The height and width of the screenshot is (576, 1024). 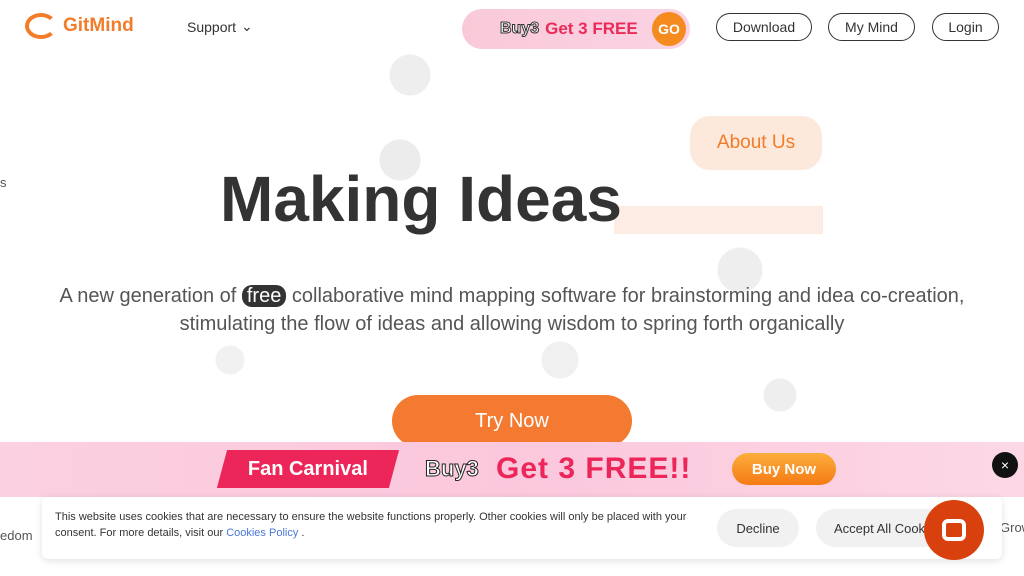 What do you see at coordinates (512, 421) in the screenshot?
I see `try-now-button: Try Now` at bounding box center [512, 421].